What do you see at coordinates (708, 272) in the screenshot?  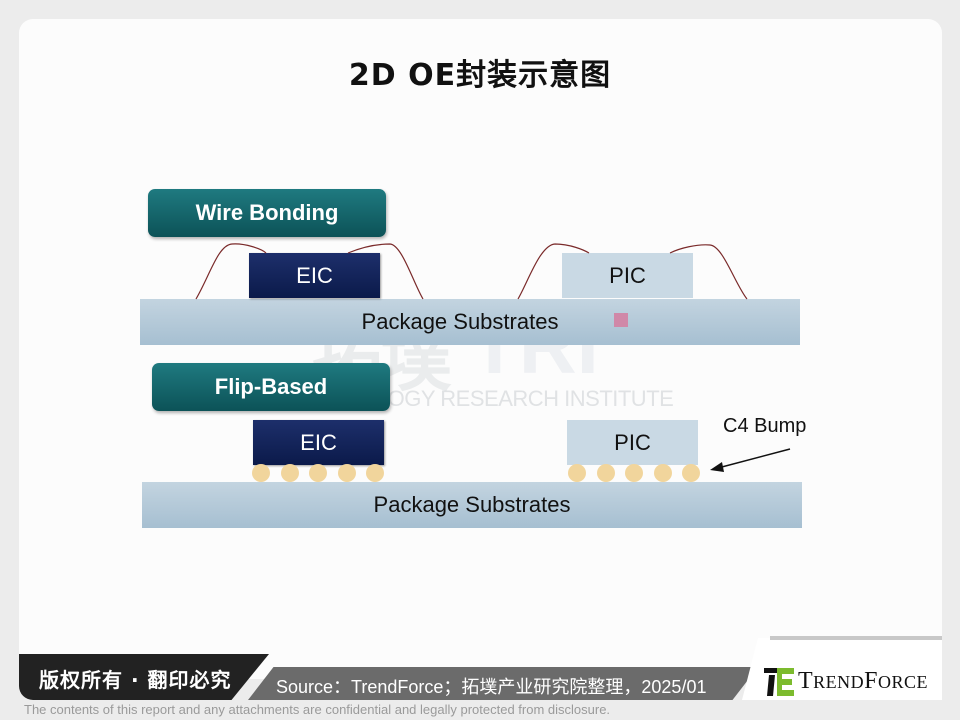 I see `bond-wire-pic-right` at bounding box center [708, 272].